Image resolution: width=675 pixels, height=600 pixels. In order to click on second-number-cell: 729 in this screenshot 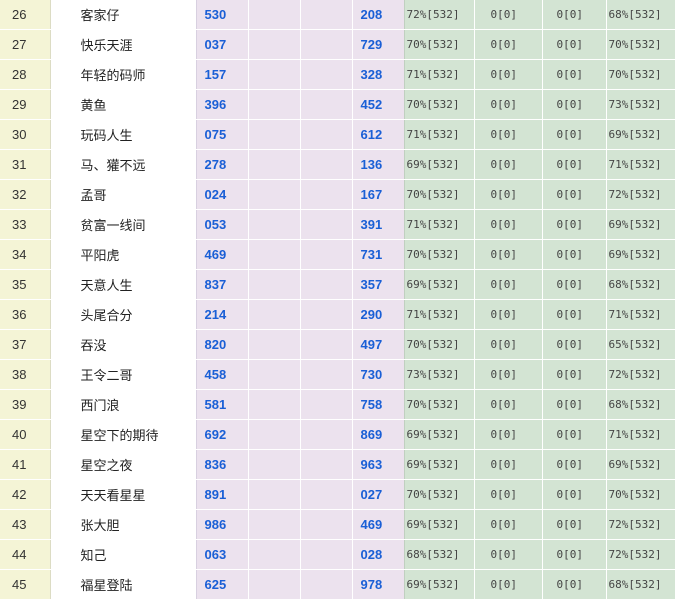, I will do `click(378, 44)`.